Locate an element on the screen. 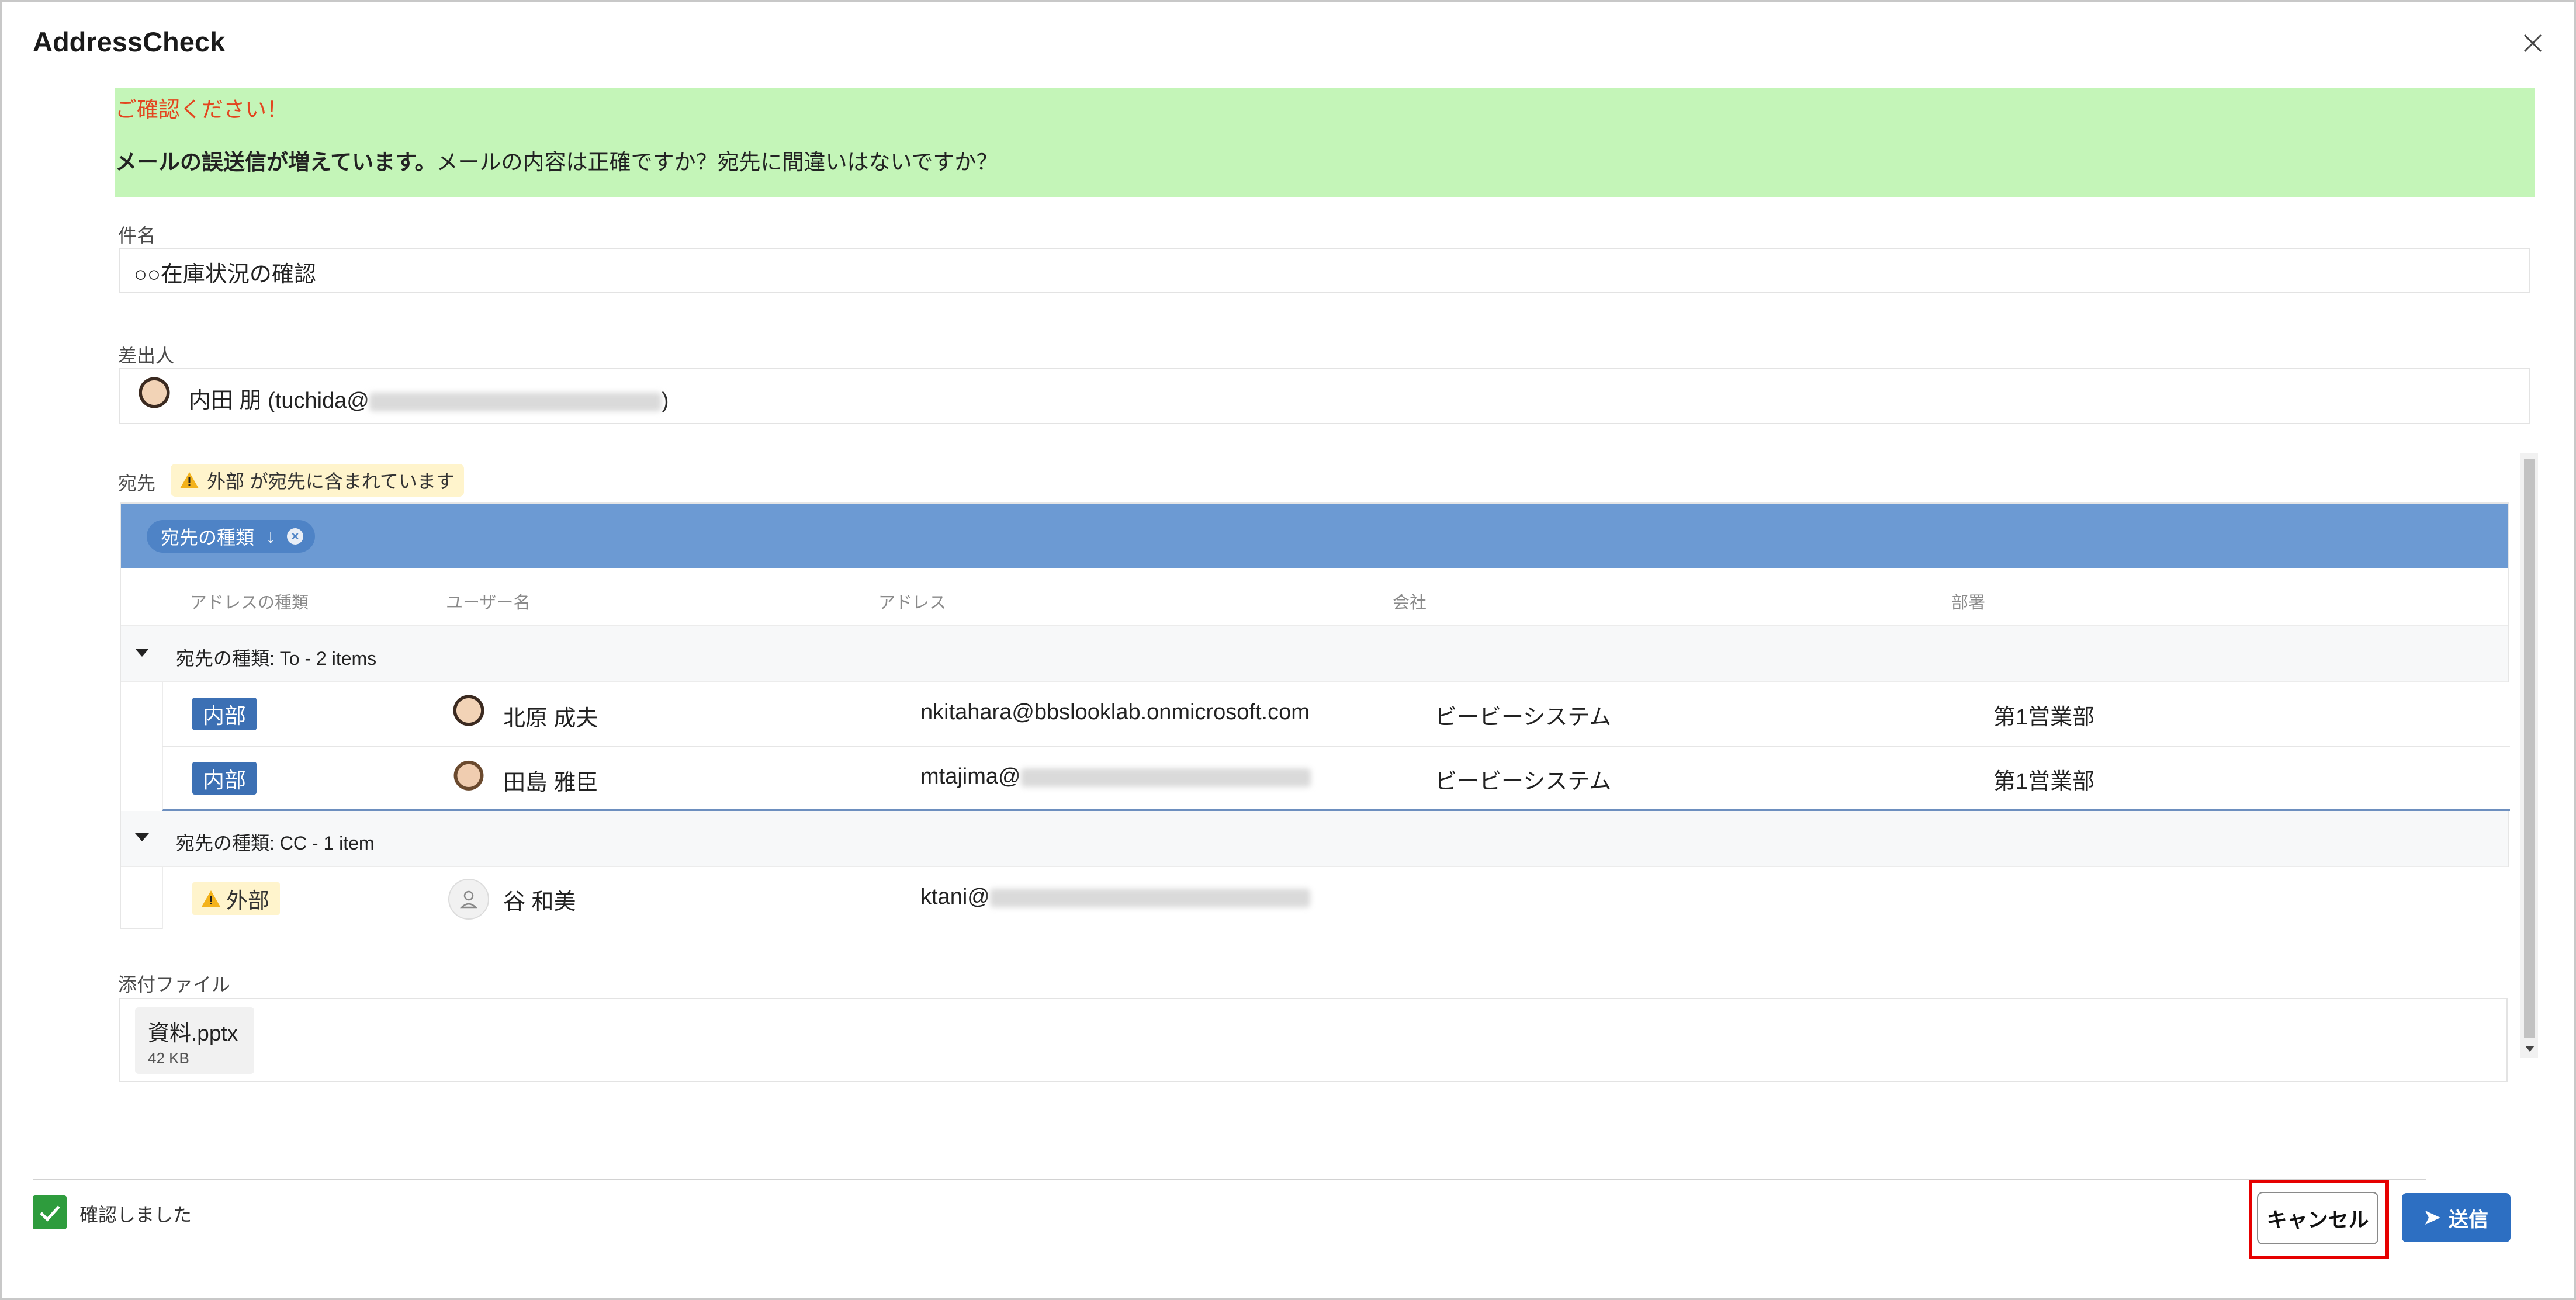 The height and width of the screenshot is (1300, 2576). external-badge-label: 外部 is located at coordinates (248, 901).